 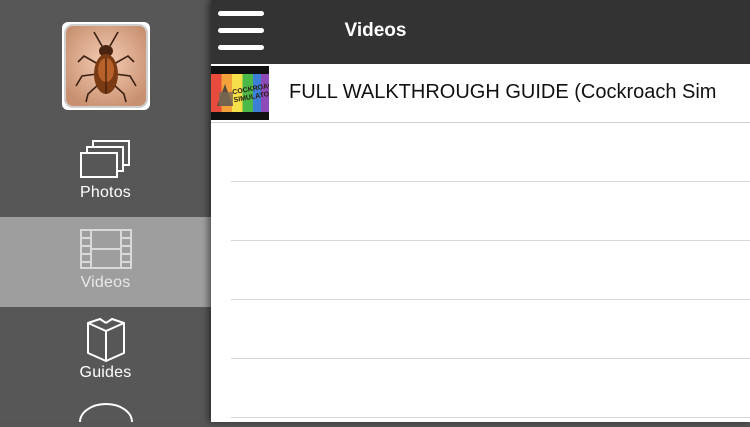 I want to click on sidebar-item-guides: Guides, so click(x=105, y=352).